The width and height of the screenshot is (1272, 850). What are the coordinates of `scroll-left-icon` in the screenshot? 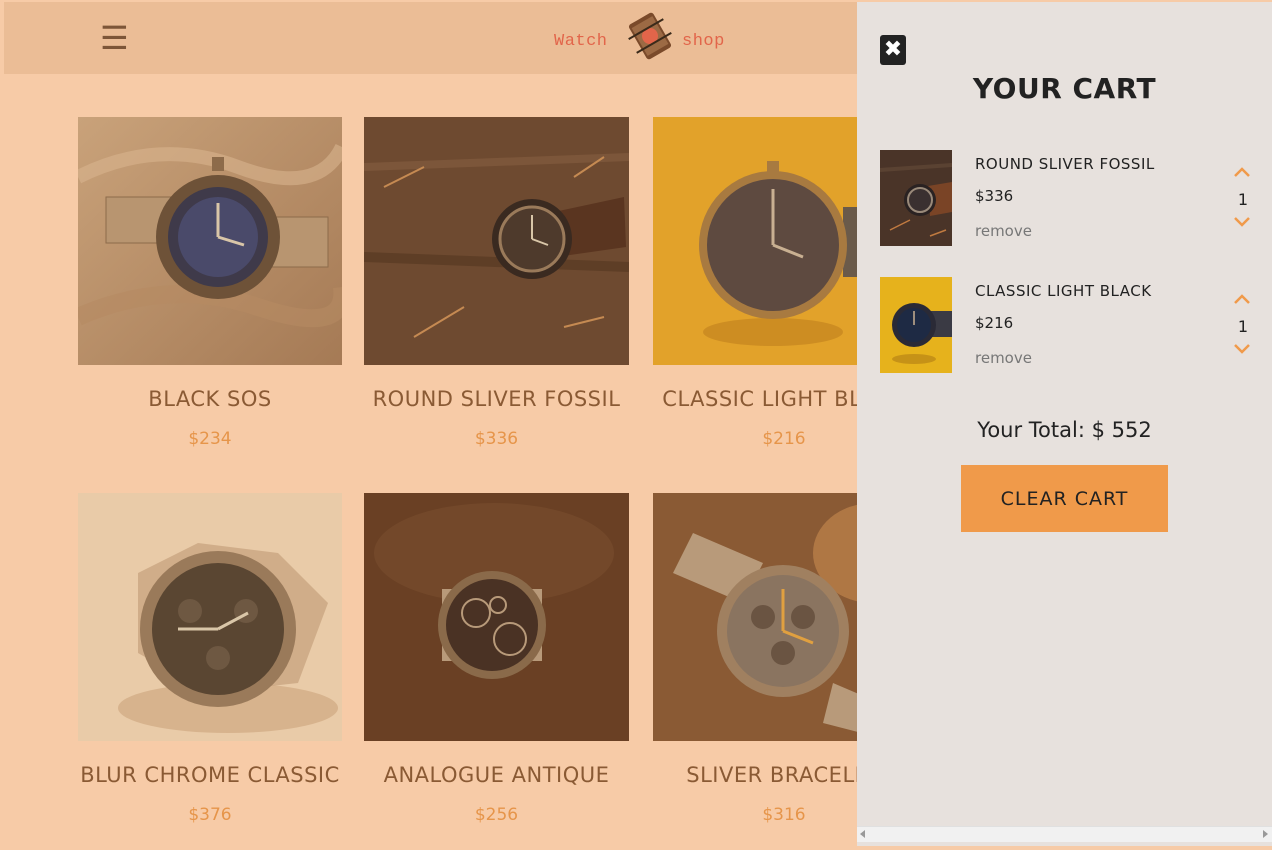 It's located at (862, 834).